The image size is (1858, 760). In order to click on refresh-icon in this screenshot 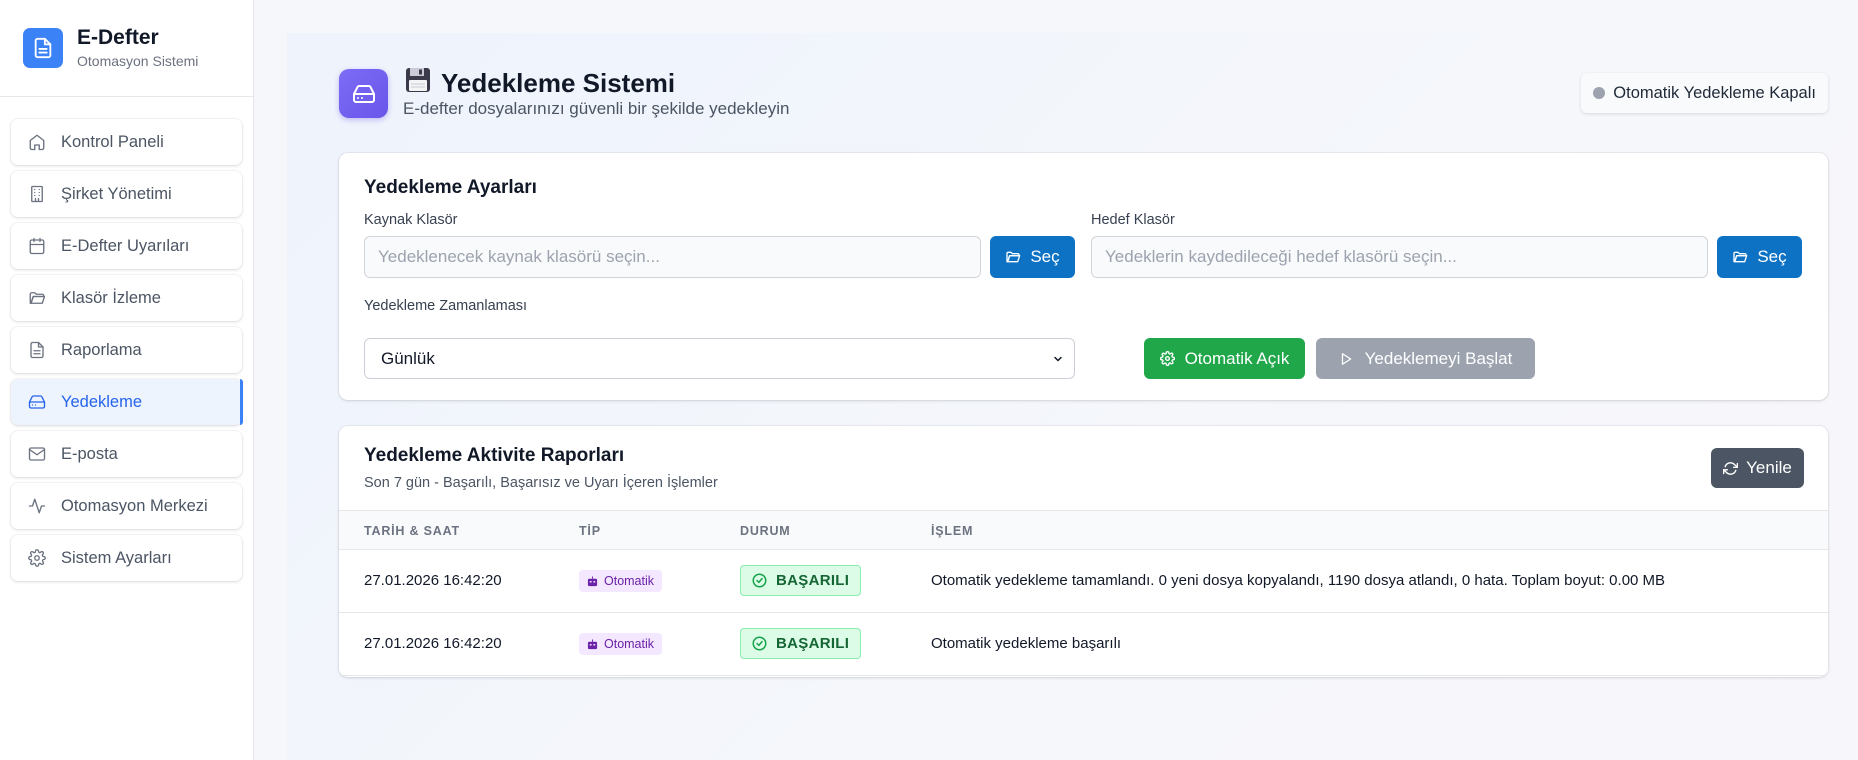, I will do `click(1731, 468)`.